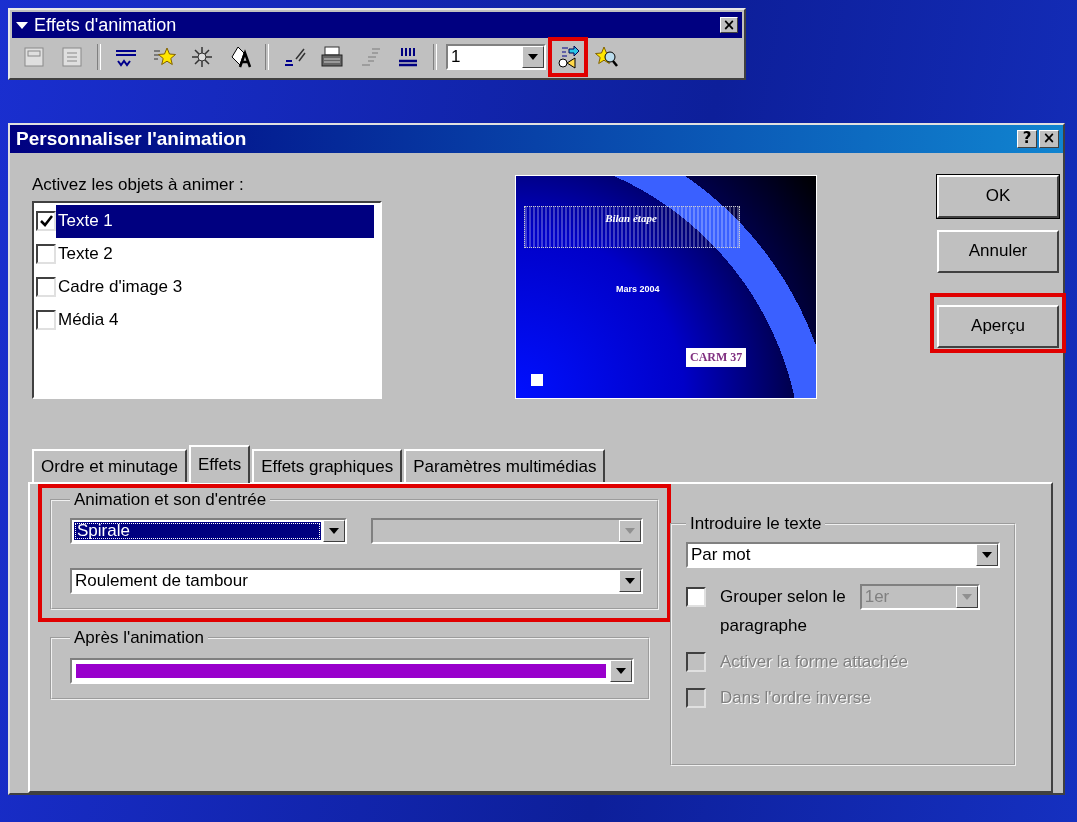 The image size is (1077, 822). What do you see at coordinates (496, 57) in the screenshot?
I see `order-dropdown: 1` at bounding box center [496, 57].